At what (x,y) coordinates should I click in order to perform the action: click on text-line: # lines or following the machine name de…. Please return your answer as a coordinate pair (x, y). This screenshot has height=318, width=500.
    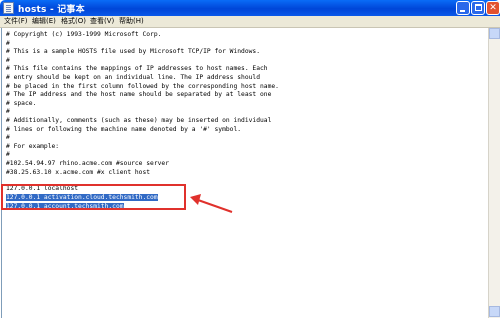
    Looking at the image, I should click on (124, 129).